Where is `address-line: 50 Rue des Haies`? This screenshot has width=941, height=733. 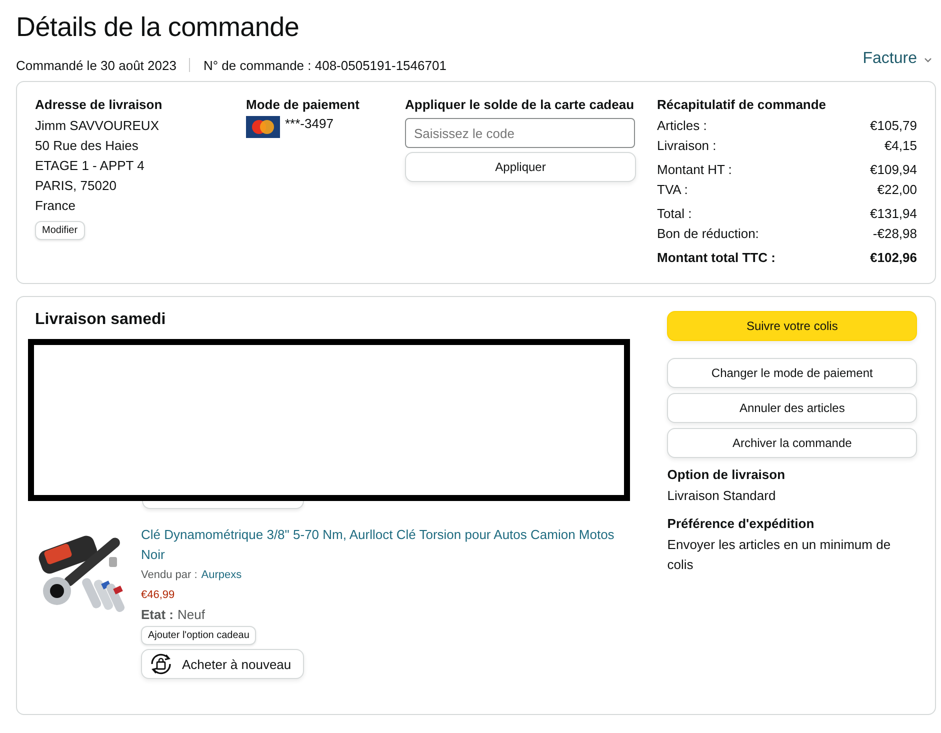 address-line: 50 Rue des Haies is located at coordinates (87, 146).